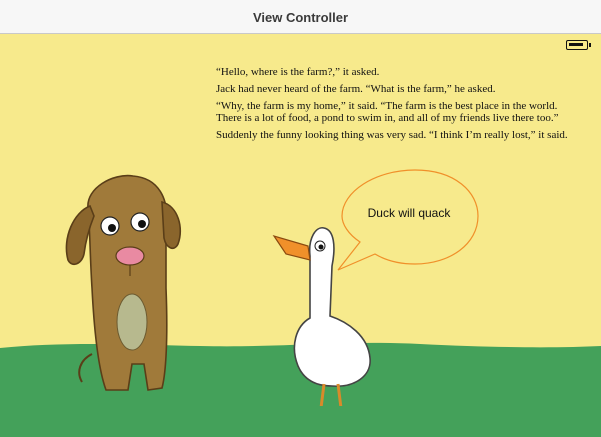  What do you see at coordinates (321, 316) in the screenshot?
I see `duck-illustration` at bounding box center [321, 316].